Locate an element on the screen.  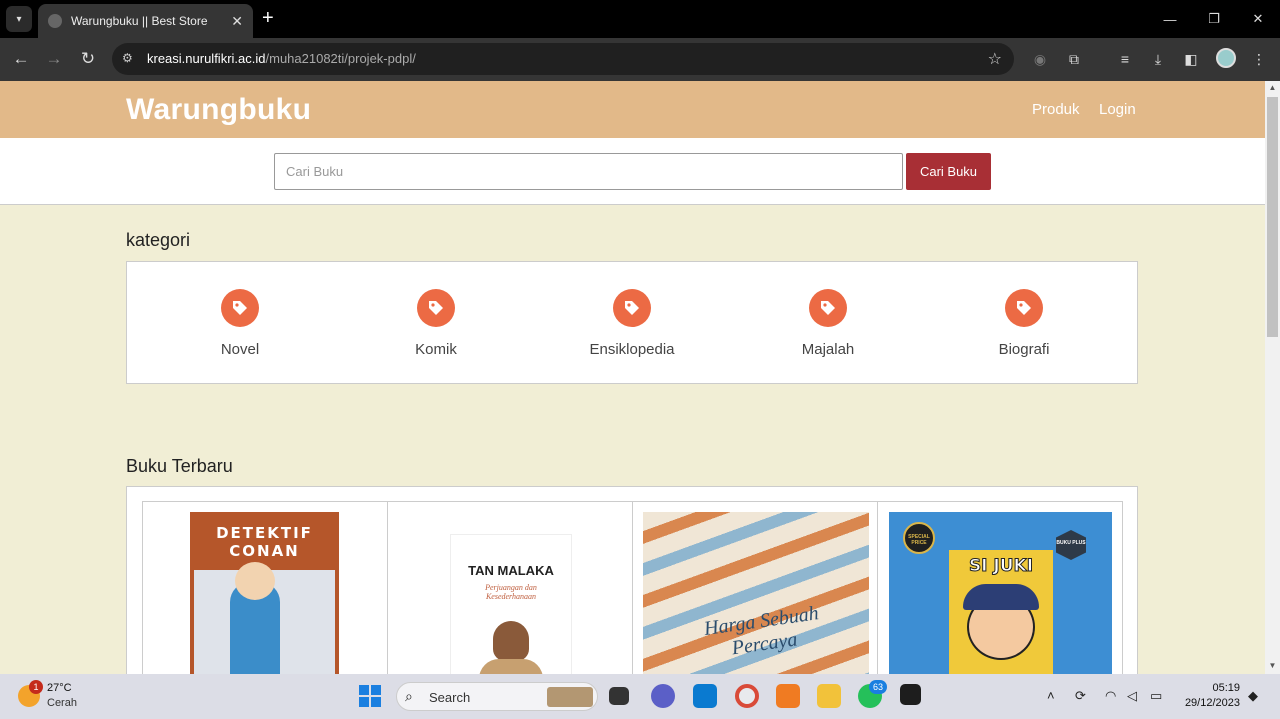
browser-tab-active: Warungbuku || Best Store ✕ is located at coordinates (145, 21).